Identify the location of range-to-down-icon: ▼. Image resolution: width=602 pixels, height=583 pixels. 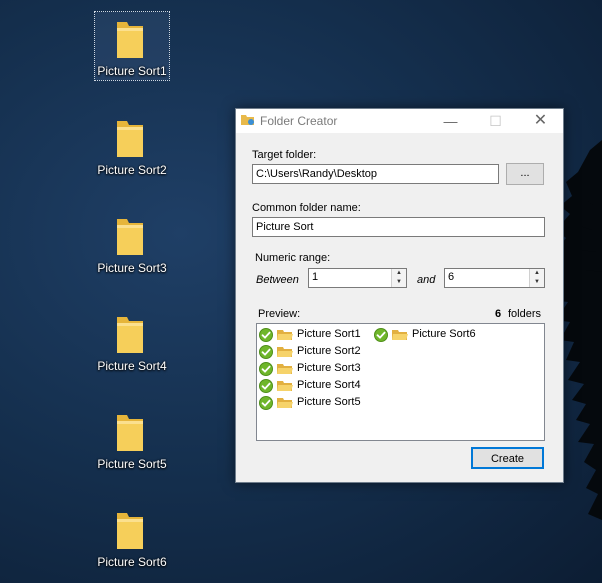
(537, 282).